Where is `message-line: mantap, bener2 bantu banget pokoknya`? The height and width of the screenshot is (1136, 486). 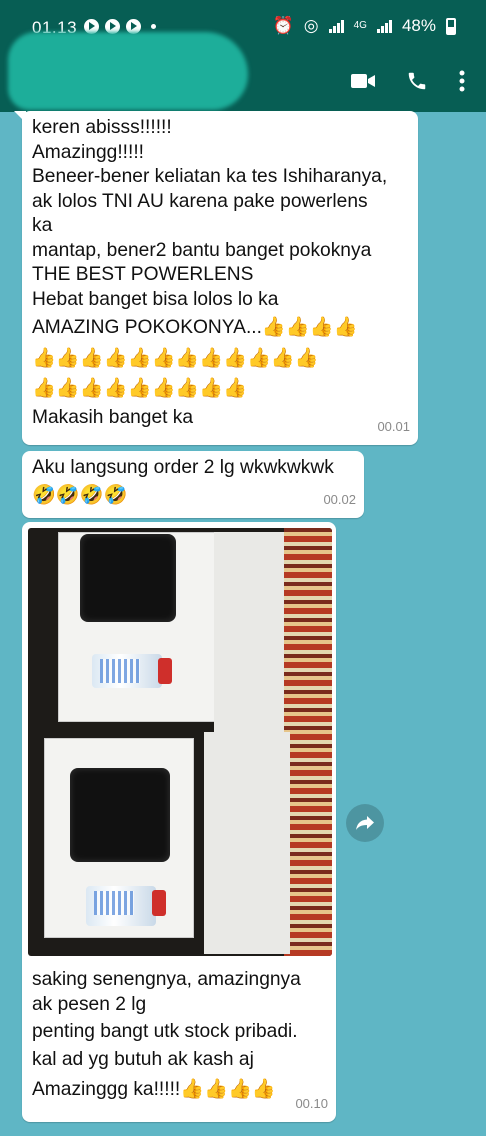 message-line: mantap, bener2 bantu banget pokoknya is located at coordinates (202, 250).